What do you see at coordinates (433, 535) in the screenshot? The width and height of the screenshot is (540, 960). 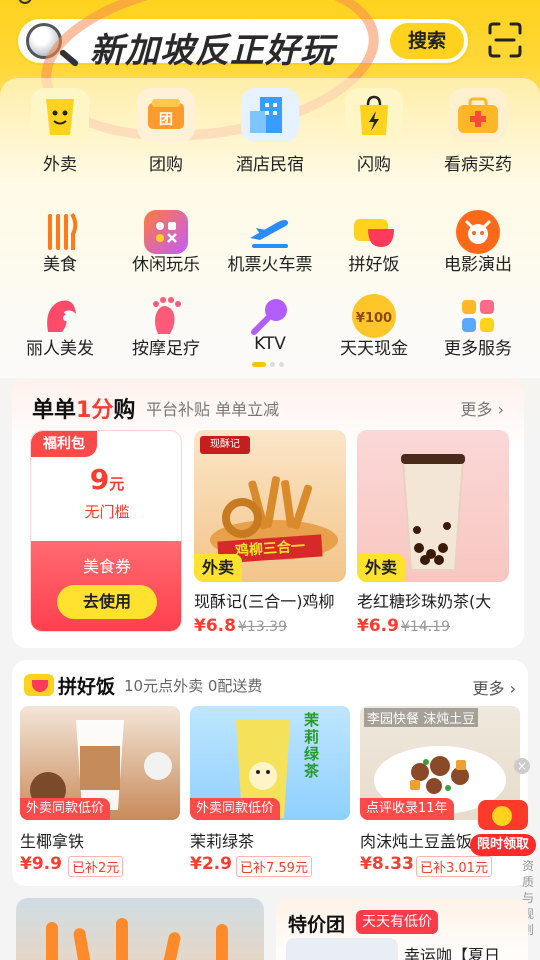 I see `deal-product-card: 外卖 老红糖珍珠奶茶(大 ¥6.9 ¥14.19` at bounding box center [433, 535].